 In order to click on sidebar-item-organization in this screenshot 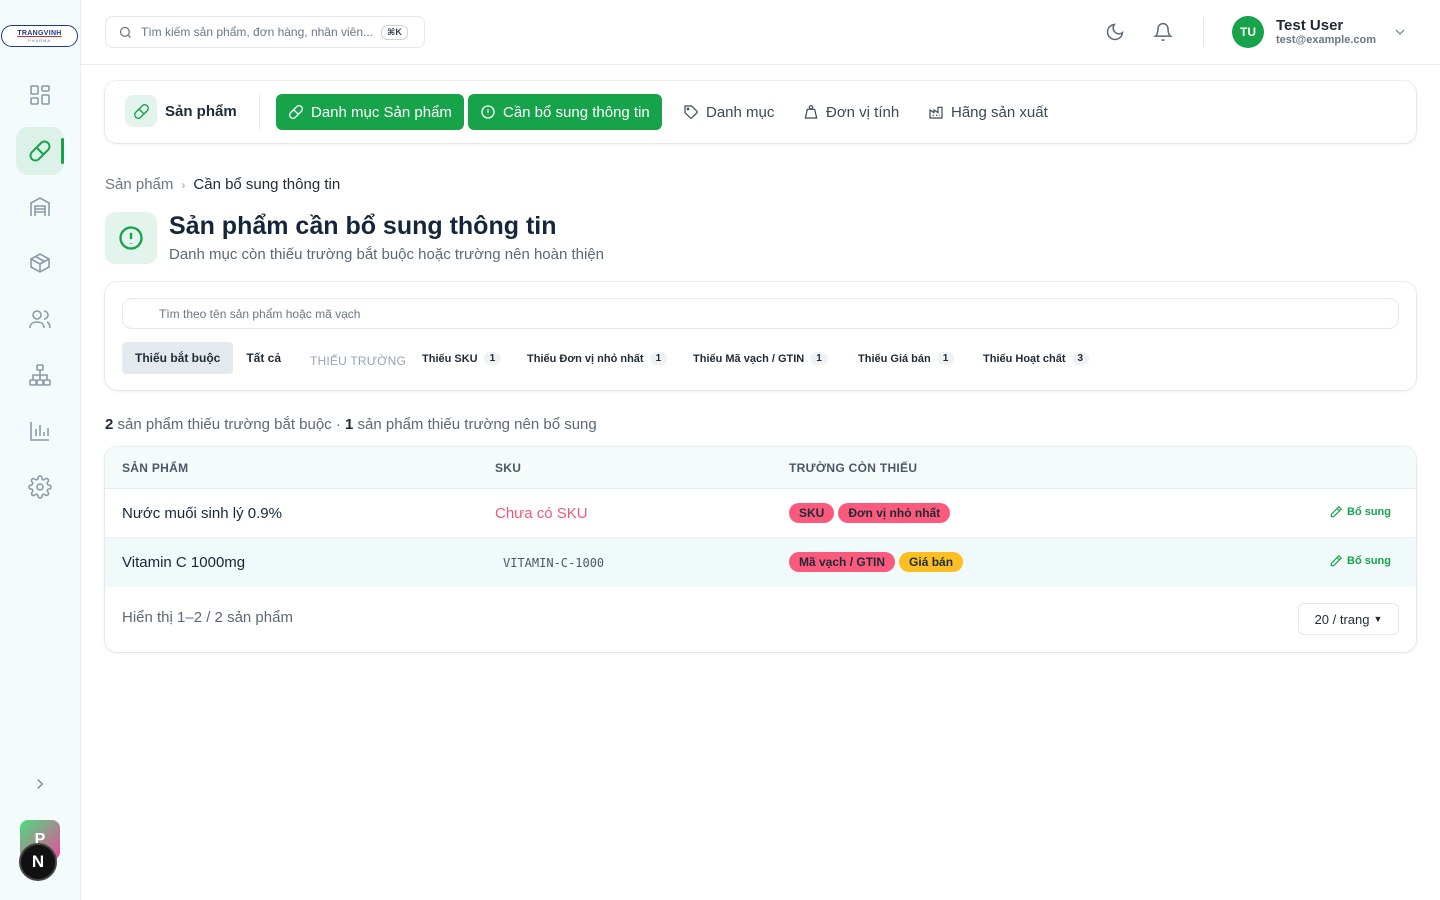, I will do `click(40, 375)`.